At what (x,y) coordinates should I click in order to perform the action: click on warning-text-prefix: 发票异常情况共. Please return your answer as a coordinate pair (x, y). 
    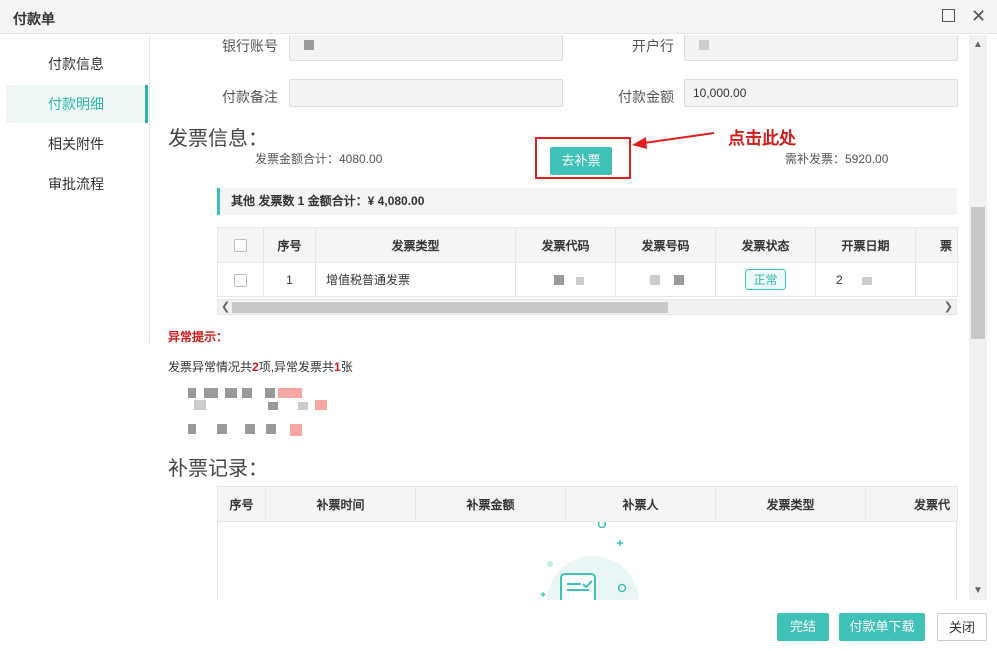
    Looking at the image, I should click on (210, 367).